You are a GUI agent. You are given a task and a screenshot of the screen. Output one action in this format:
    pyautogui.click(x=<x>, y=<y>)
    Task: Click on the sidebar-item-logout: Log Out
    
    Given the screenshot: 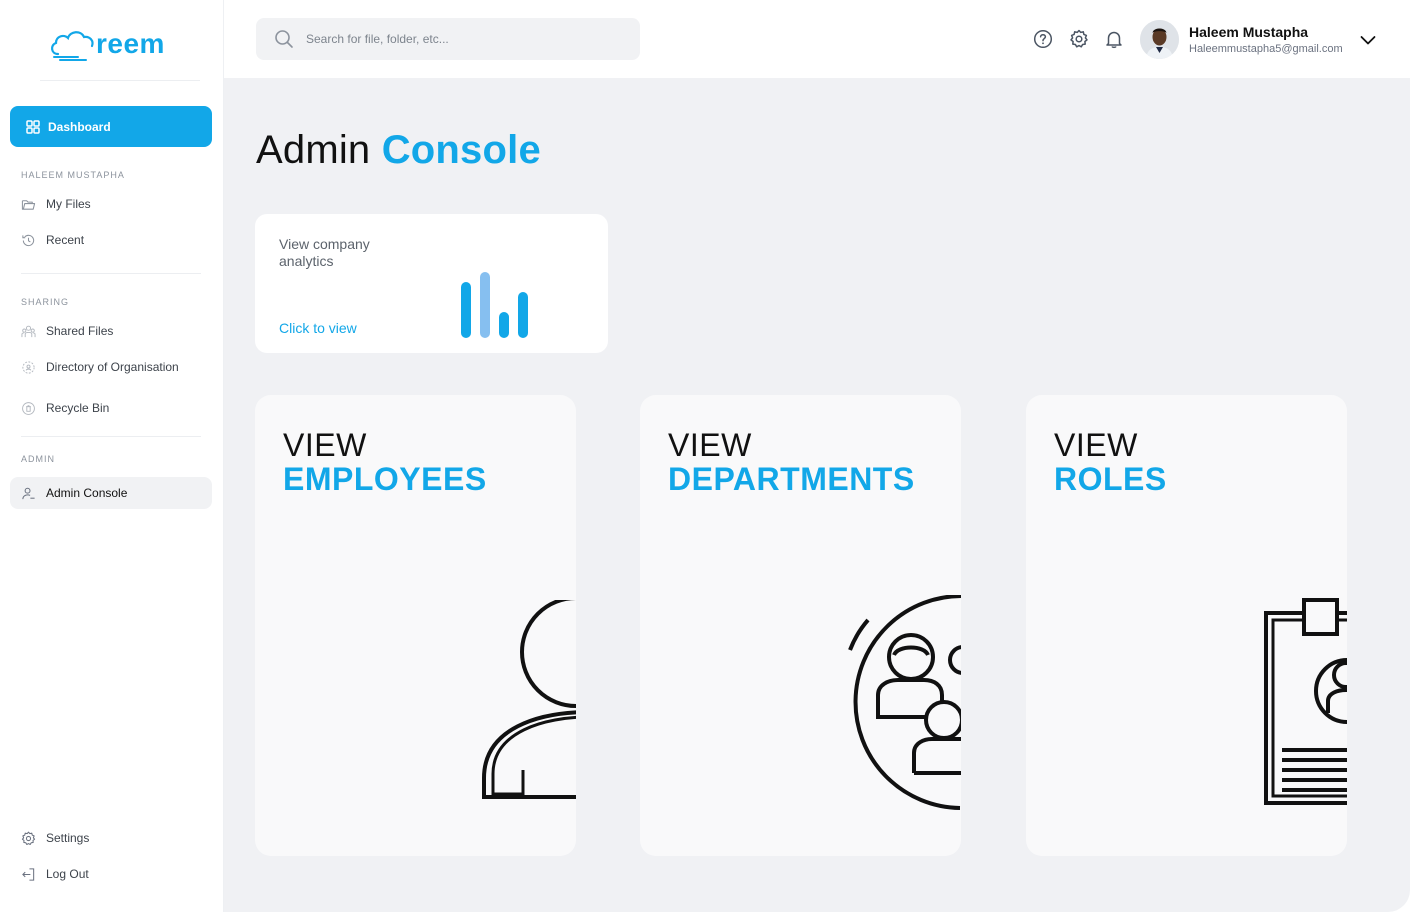 What is the action you would take?
    pyautogui.click(x=111, y=874)
    